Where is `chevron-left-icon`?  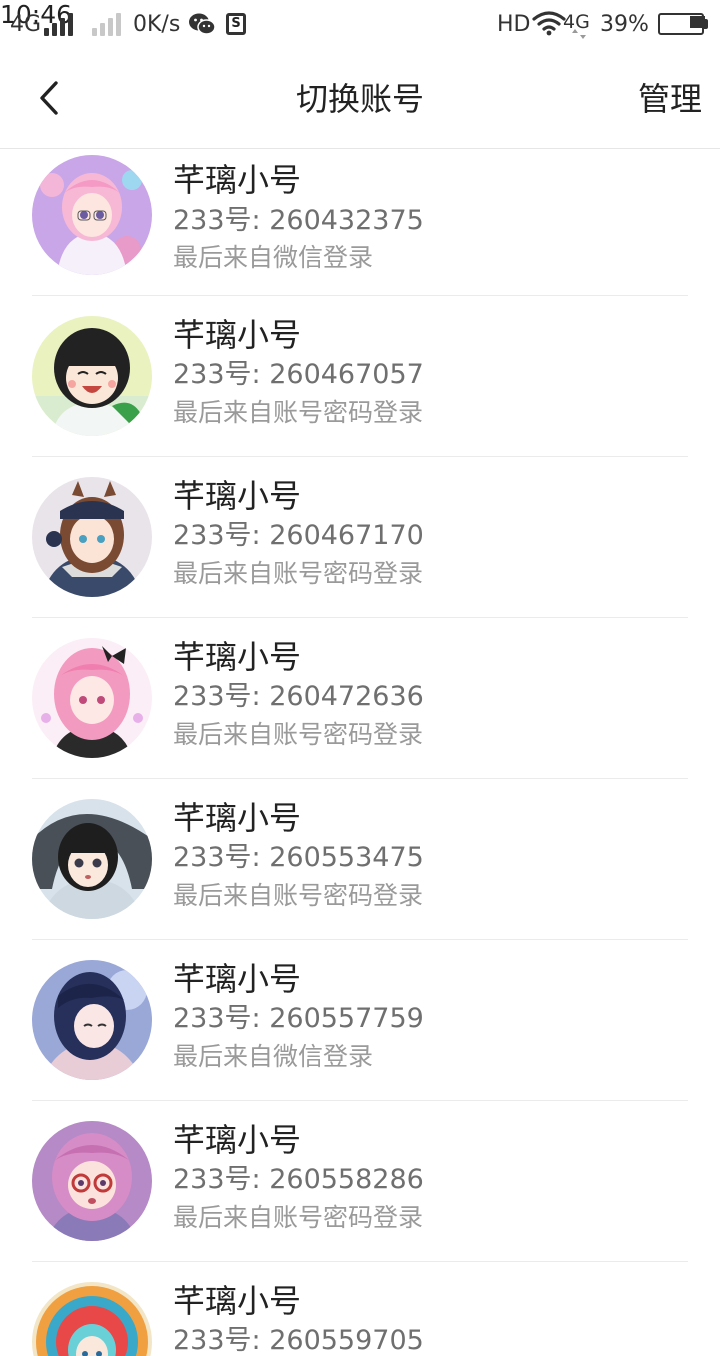
chevron-left-icon is located at coordinates (49, 98).